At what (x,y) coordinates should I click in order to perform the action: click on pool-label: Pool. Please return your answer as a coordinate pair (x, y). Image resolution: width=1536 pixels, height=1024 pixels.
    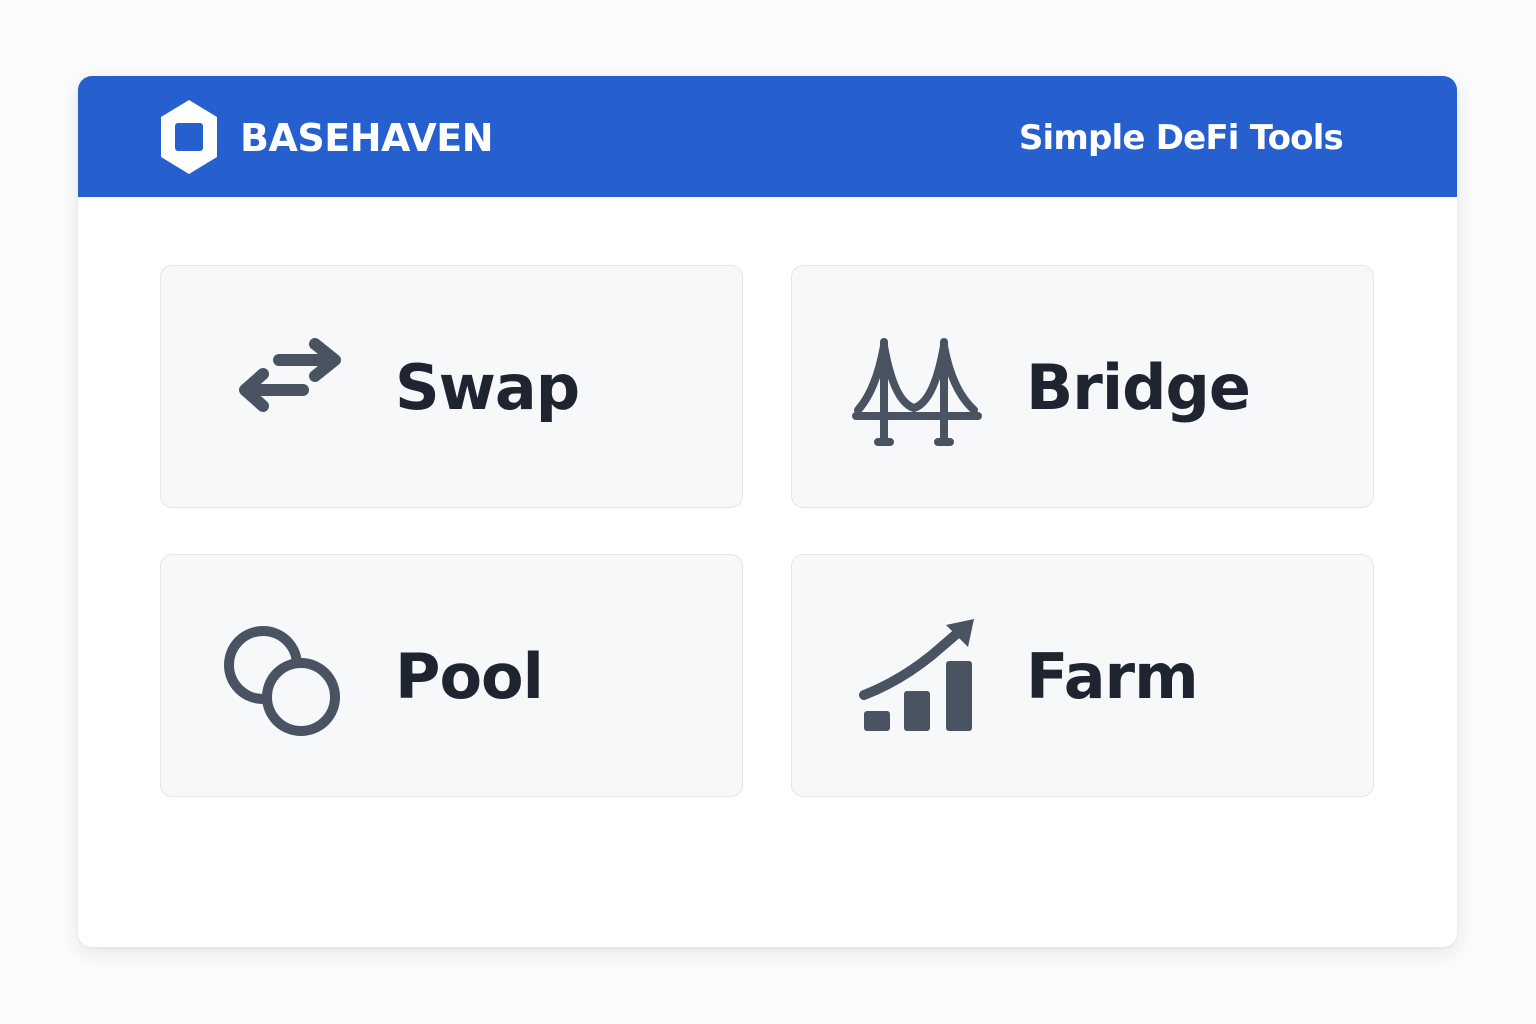
    Looking at the image, I should click on (469, 676).